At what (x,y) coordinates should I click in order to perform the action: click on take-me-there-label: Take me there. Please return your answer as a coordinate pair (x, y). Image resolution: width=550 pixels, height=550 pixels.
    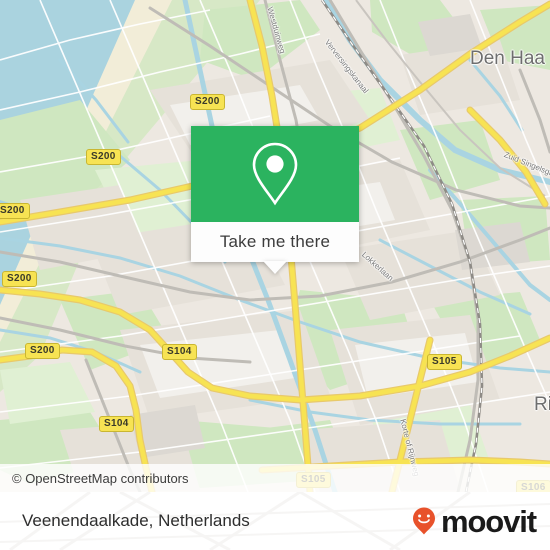
    Looking at the image, I should click on (275, 241).